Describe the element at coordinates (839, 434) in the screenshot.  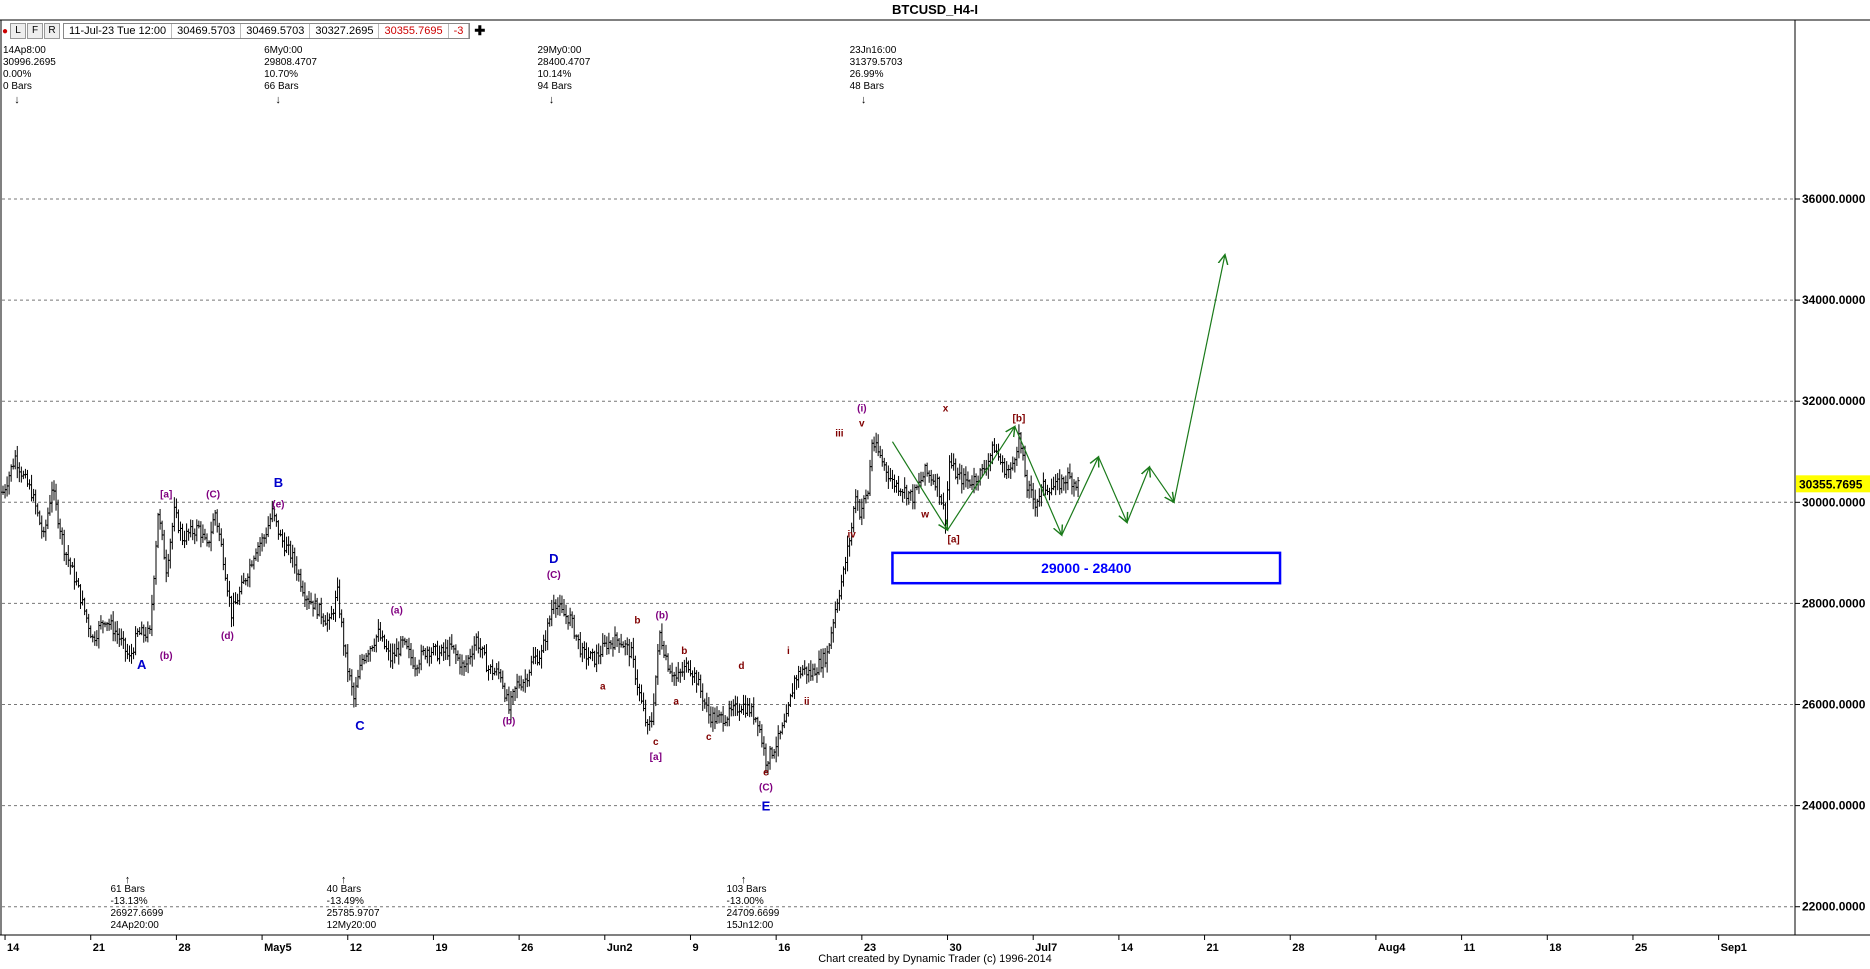
I see `wave-label: iii` at that location.